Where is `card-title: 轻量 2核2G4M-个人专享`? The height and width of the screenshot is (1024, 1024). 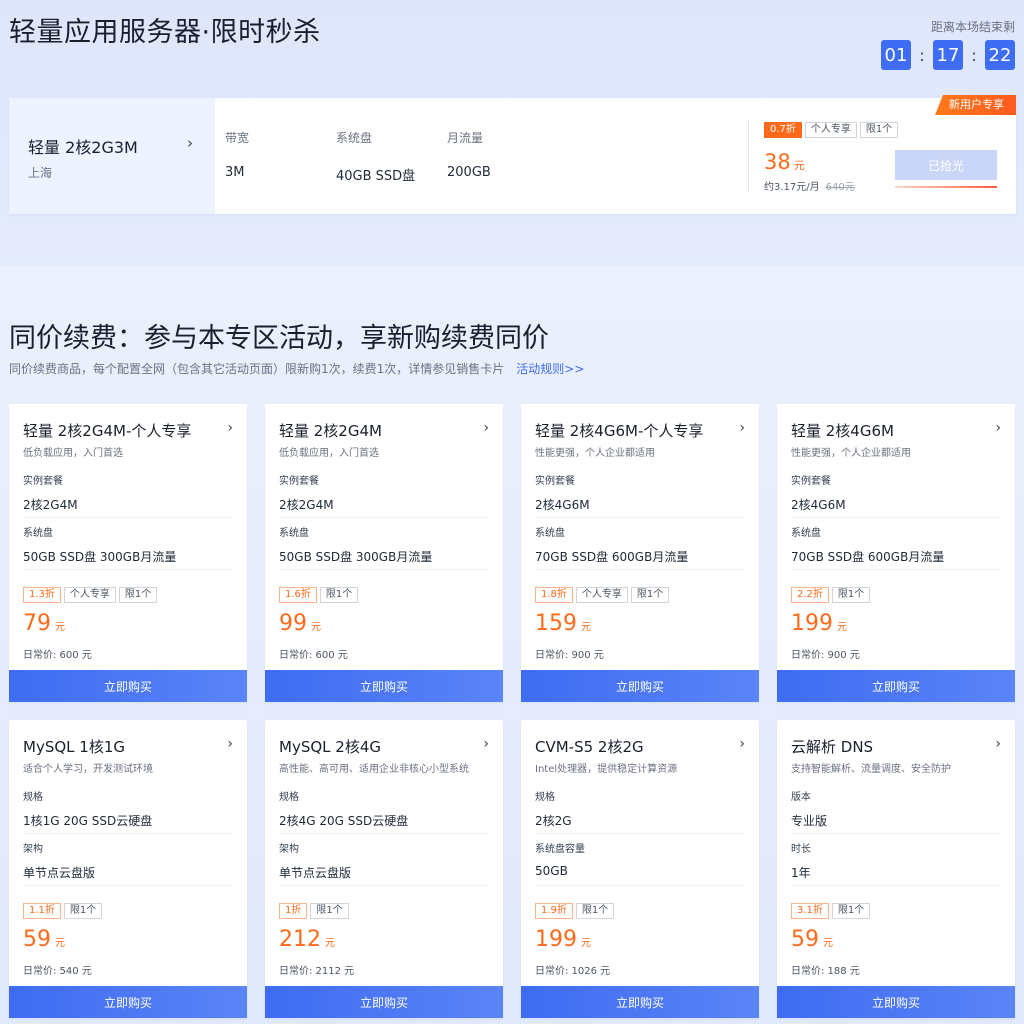
card-title: 轻量 2核2G4M-个人专享 is located at coordinates (107, 430).